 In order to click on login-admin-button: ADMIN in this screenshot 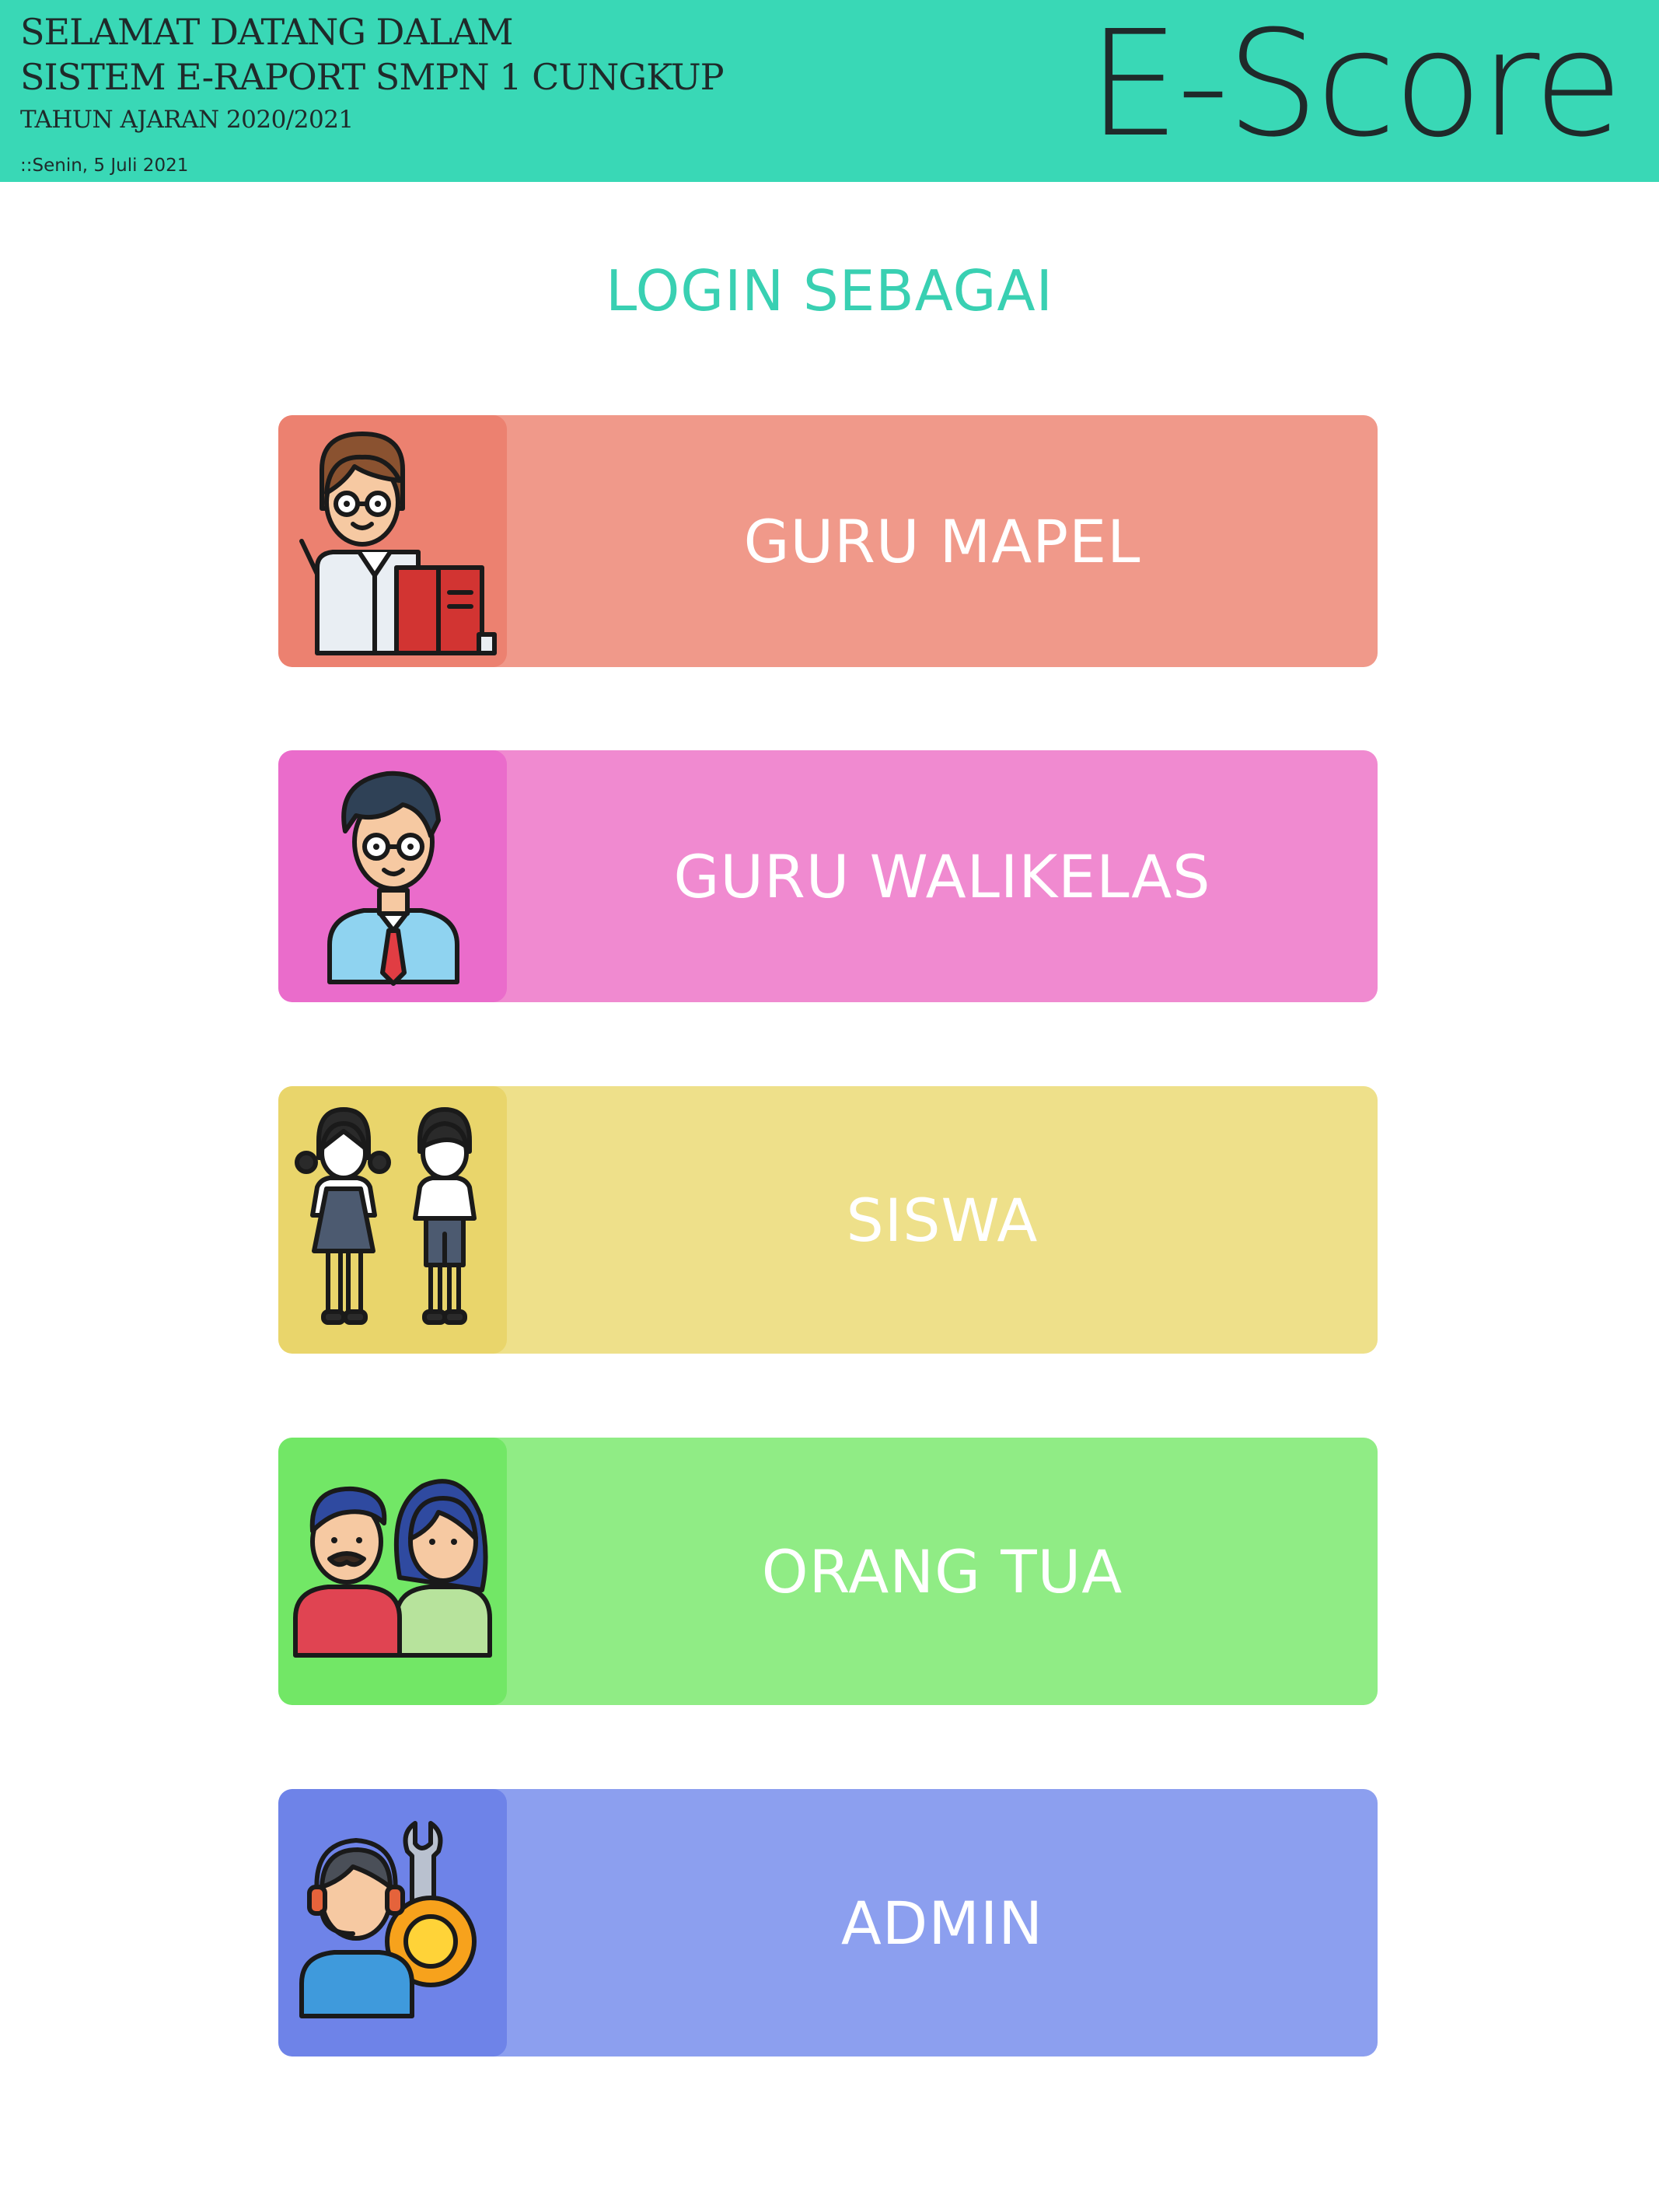, I will do `click(828, 1922)`.